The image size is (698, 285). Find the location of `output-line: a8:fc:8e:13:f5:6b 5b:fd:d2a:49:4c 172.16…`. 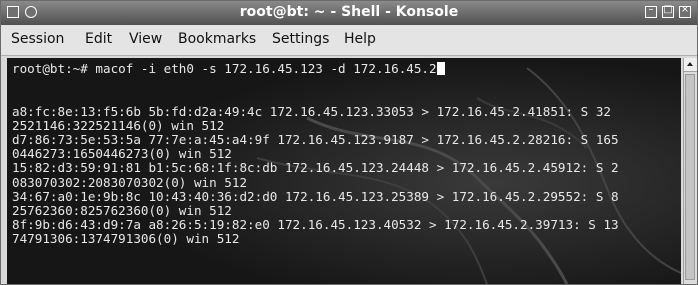

output-line: a8:fc:8e:13:f5:6b 5b:fd:d2a:49:4c 172.16… is located at coordinates (311, 111).